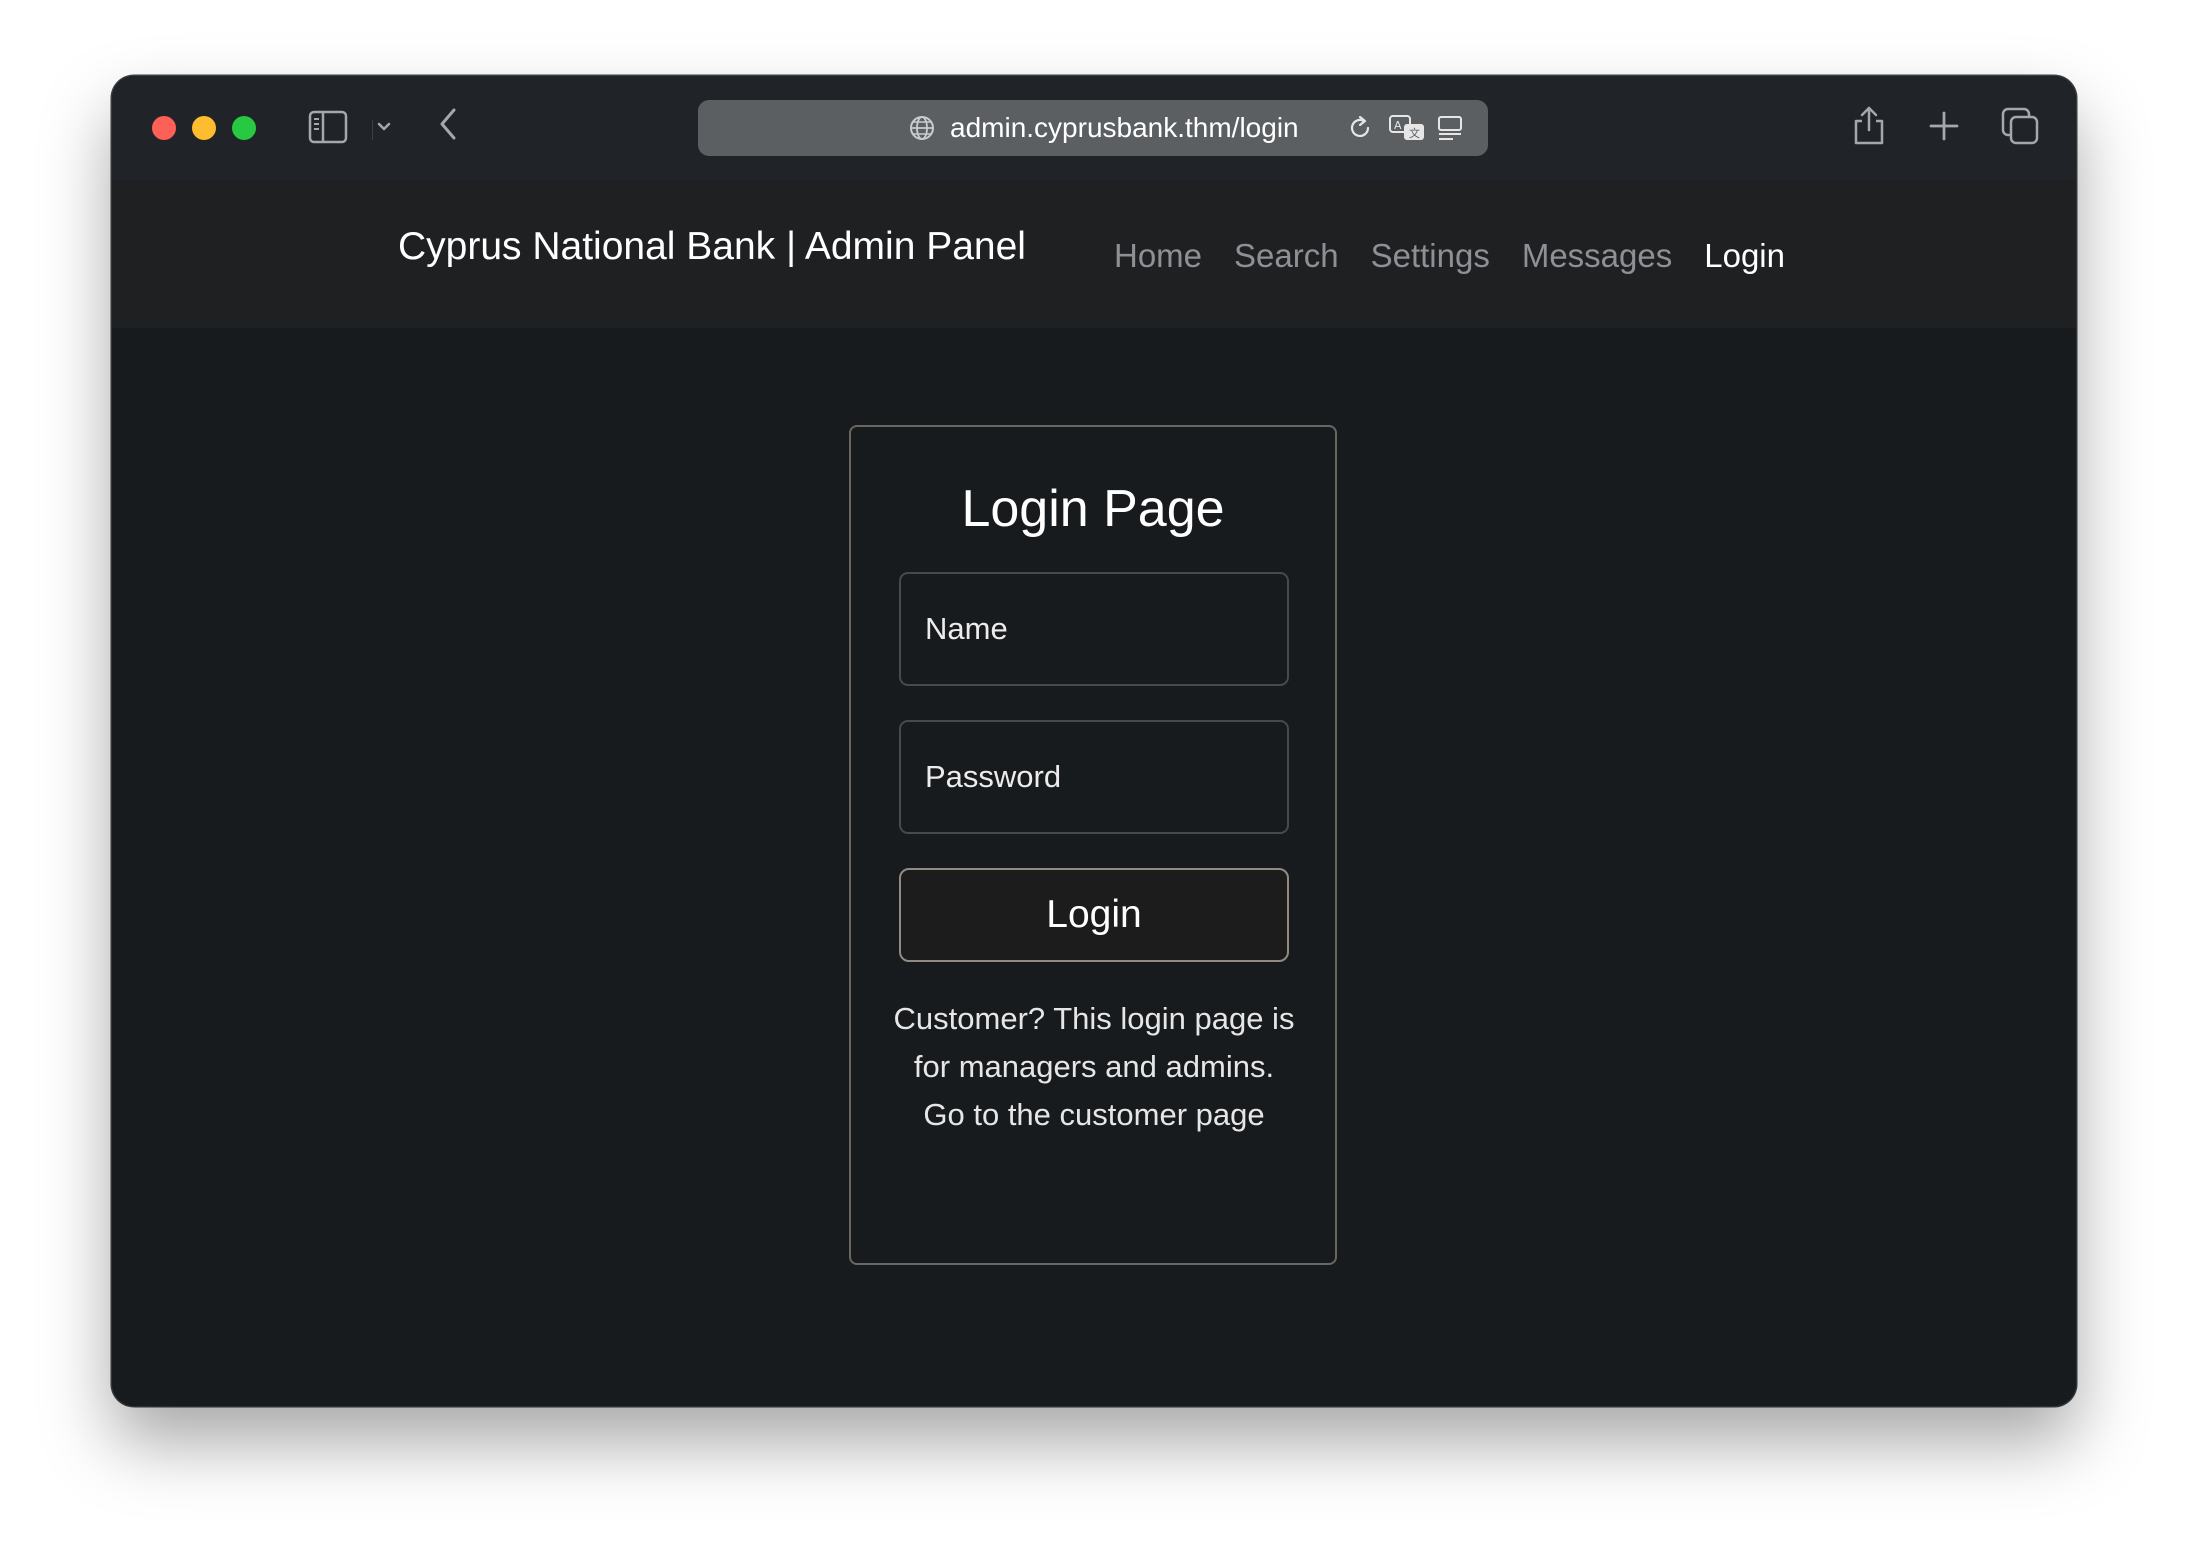  I want to click on plus-icon, so click(1944, 126).